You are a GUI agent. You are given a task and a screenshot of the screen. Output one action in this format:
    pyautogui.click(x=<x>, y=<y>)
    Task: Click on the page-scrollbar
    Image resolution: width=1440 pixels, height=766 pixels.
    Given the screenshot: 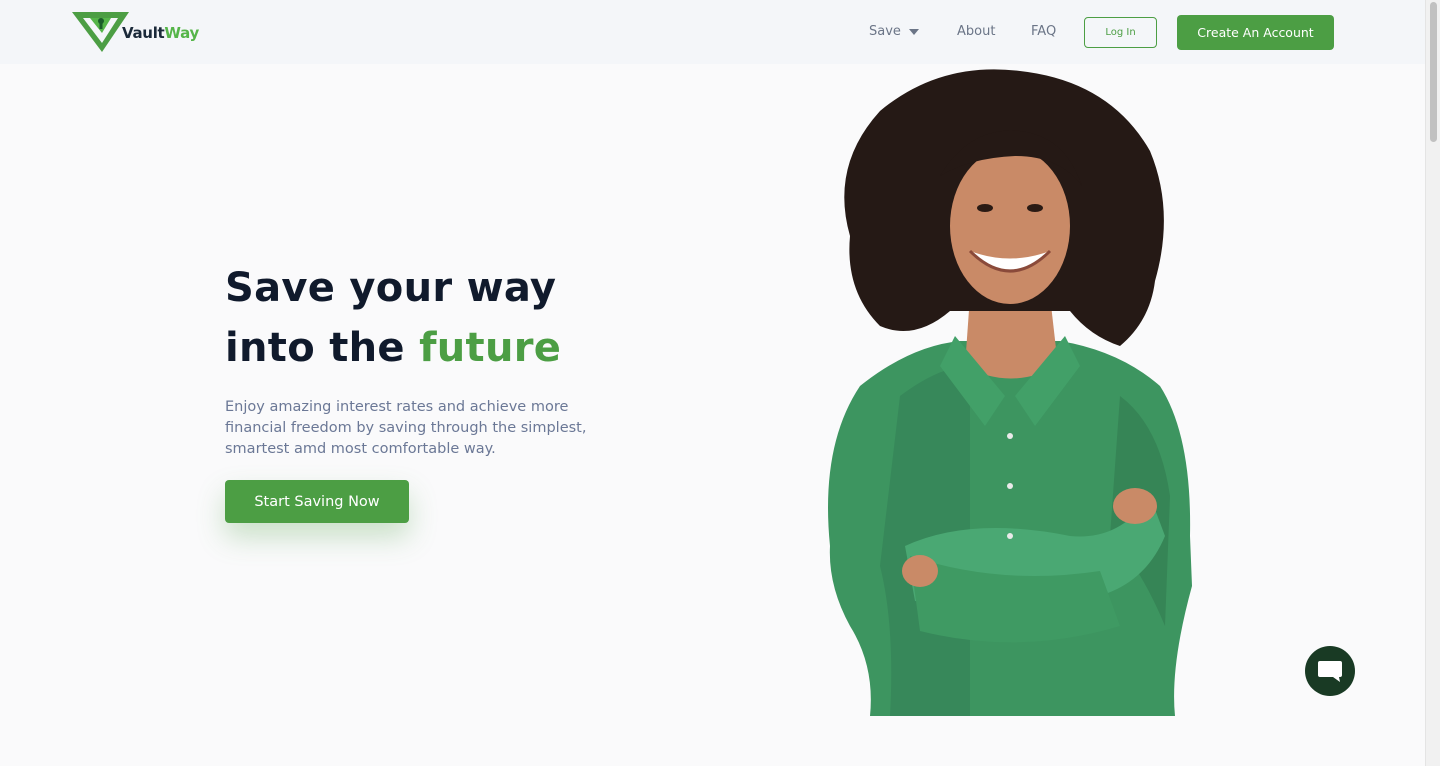 What is the action you would take?
    pyautogui.click(x=1432, y=383)
    